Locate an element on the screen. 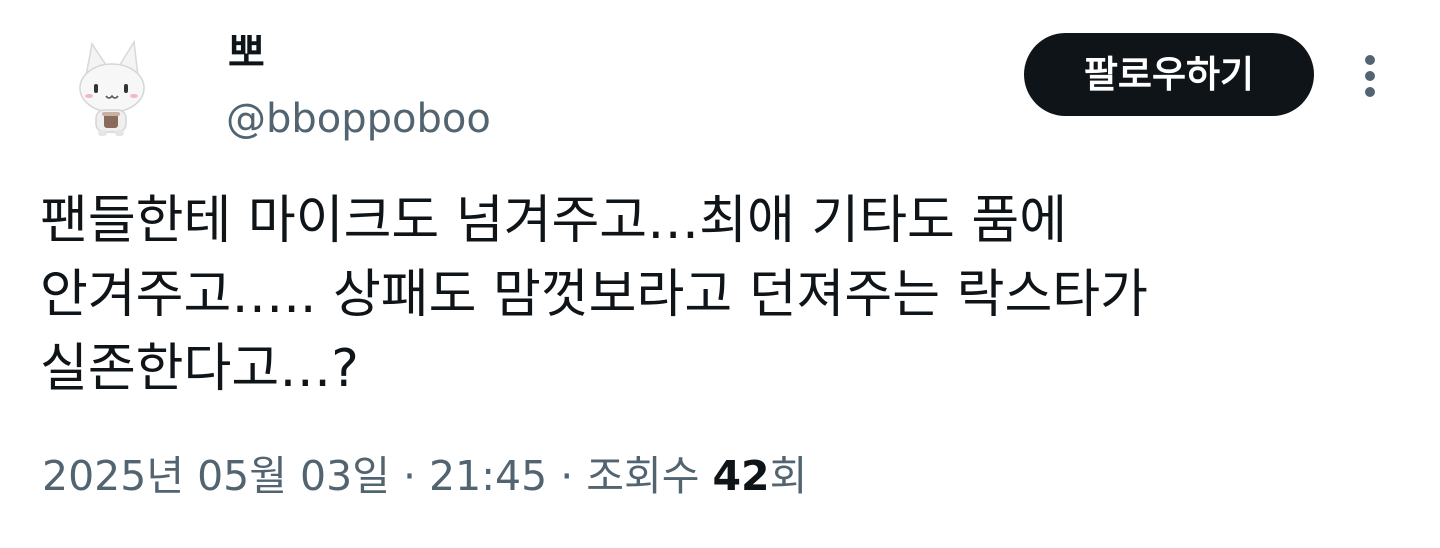  tweet-meta: 2025년 05월 03일 · 21:45 · 조회수 42회 is located at coordinates (424, 476).